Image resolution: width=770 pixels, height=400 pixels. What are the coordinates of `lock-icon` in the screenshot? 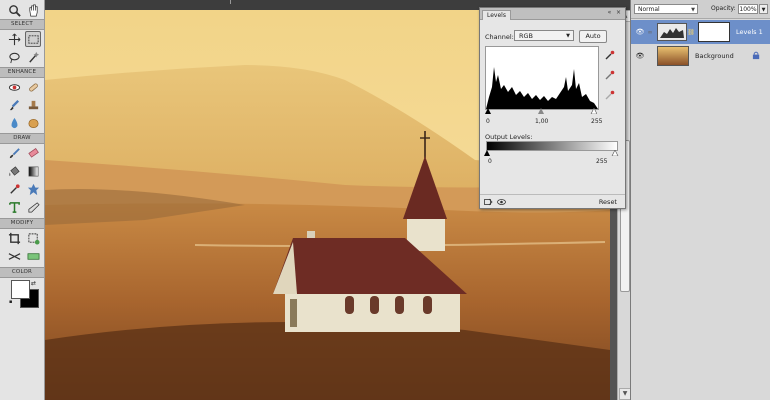 It's located at (756, 55).